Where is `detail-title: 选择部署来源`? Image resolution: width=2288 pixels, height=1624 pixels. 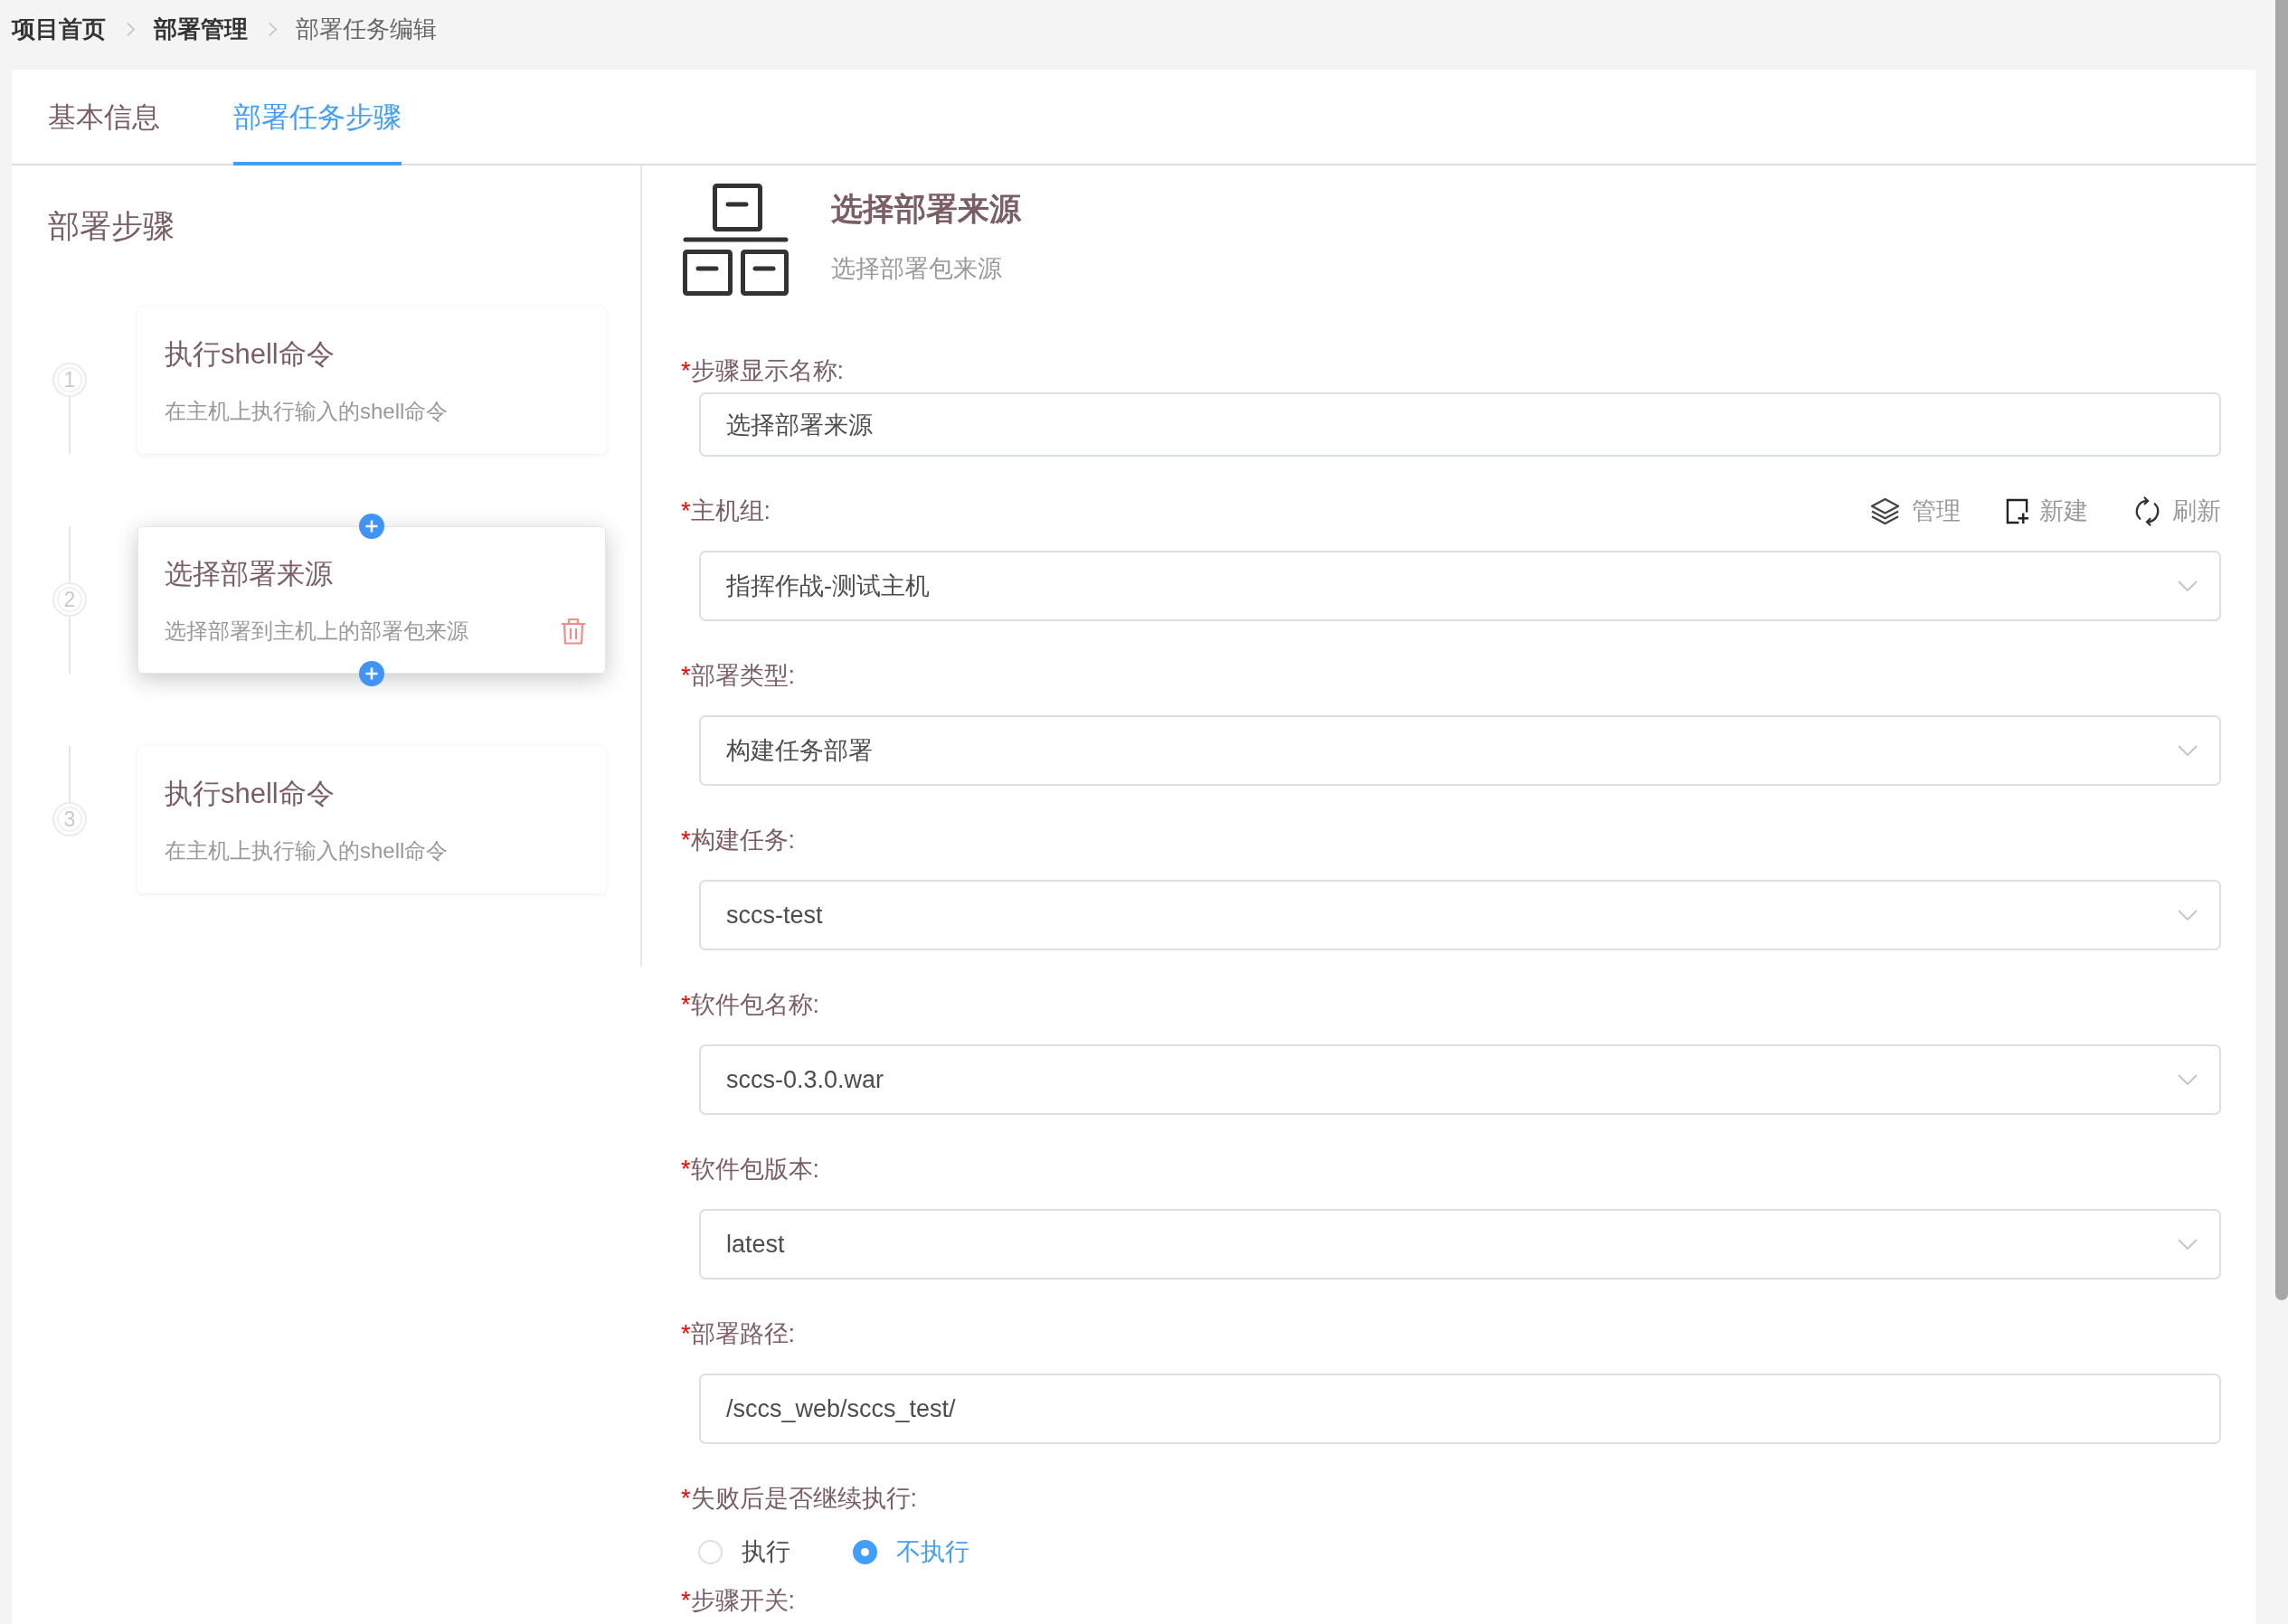
detail-title: 选择部署来源 is located at coordinates (926, 209).